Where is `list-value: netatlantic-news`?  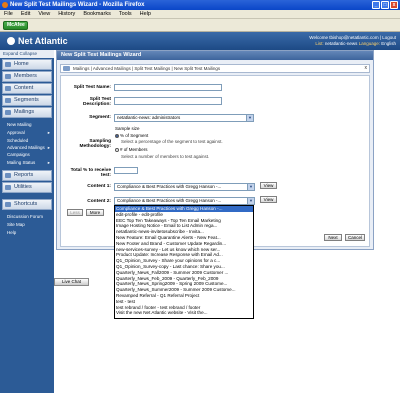
list-value: netatlantic-news is located at coordinates (341, 43).